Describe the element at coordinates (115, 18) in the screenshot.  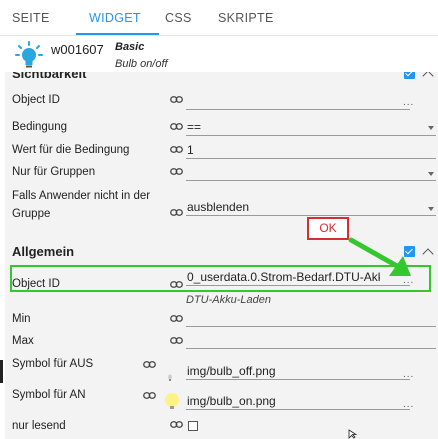
I see `tab-widget: WIDGET` at that location.